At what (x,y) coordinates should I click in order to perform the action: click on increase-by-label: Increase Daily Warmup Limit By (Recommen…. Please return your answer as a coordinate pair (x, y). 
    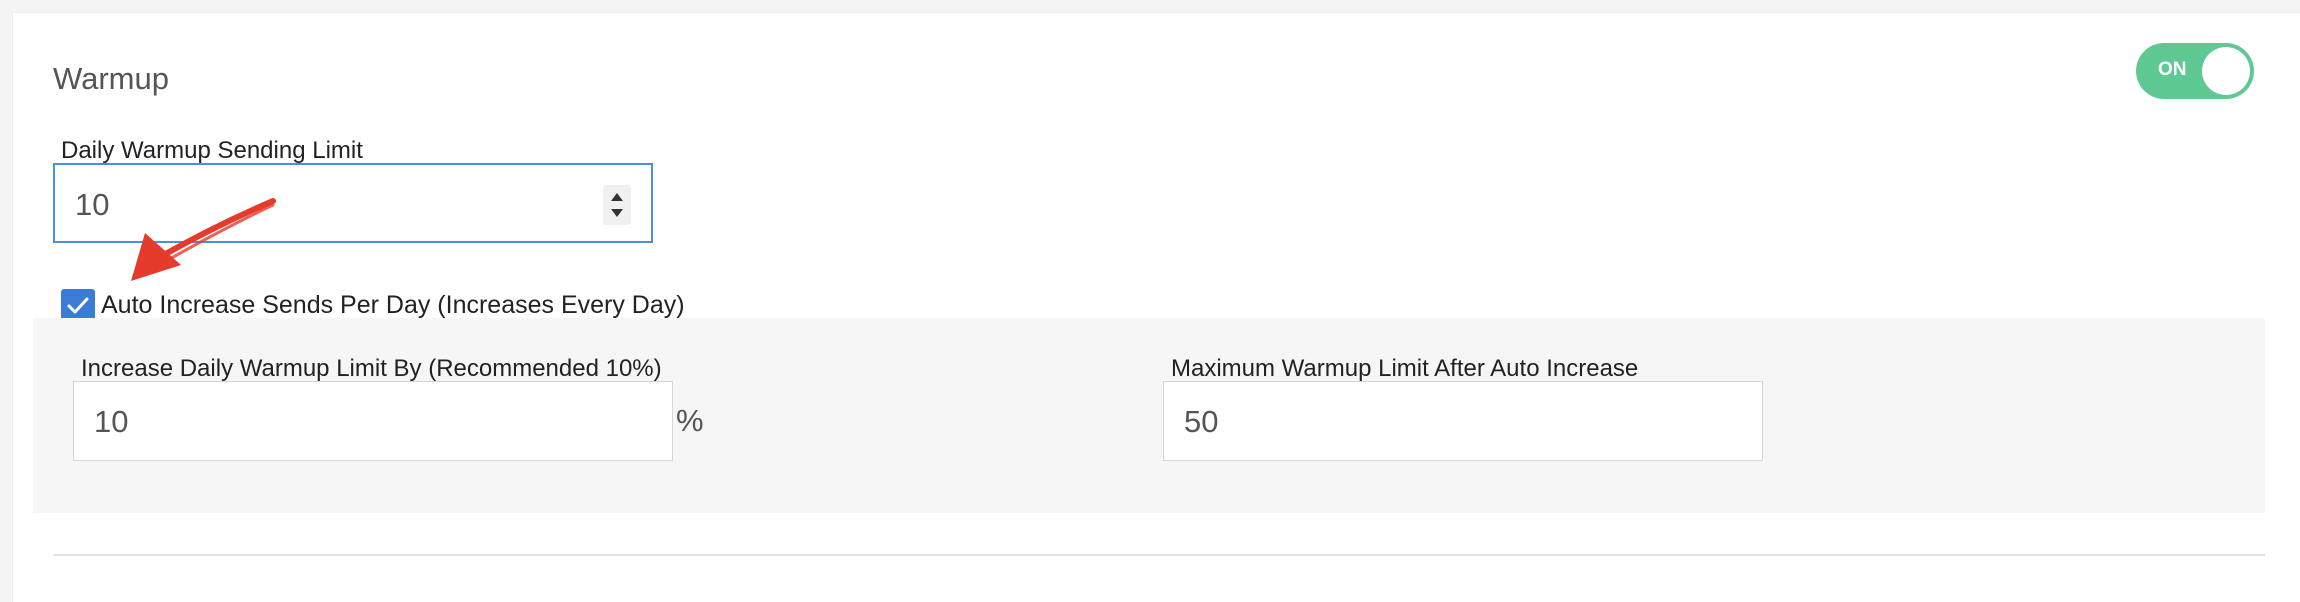
    Looking at the image, I should click on (371, 368).